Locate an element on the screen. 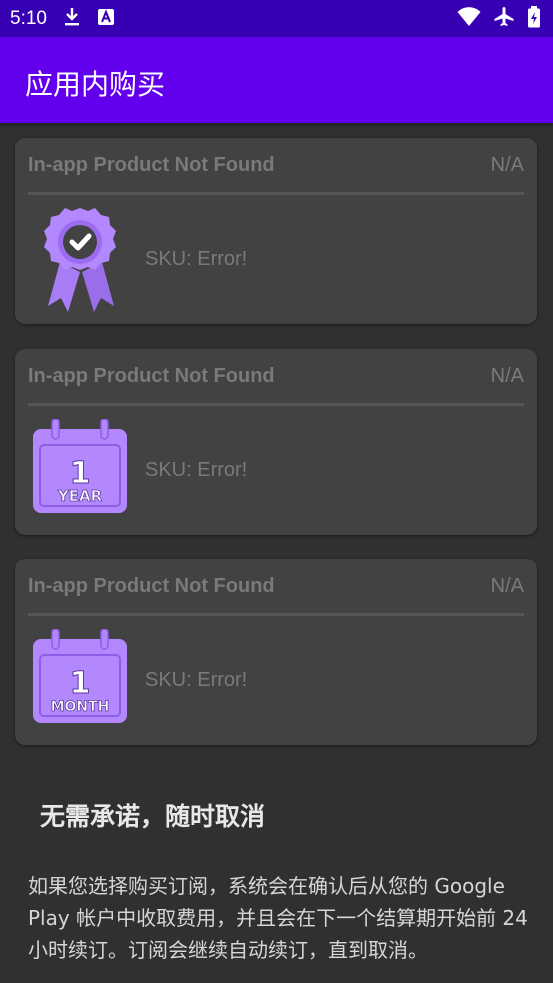 This screenshot has width=553, height=983. battery-icon is located at coordinates (534, 18).